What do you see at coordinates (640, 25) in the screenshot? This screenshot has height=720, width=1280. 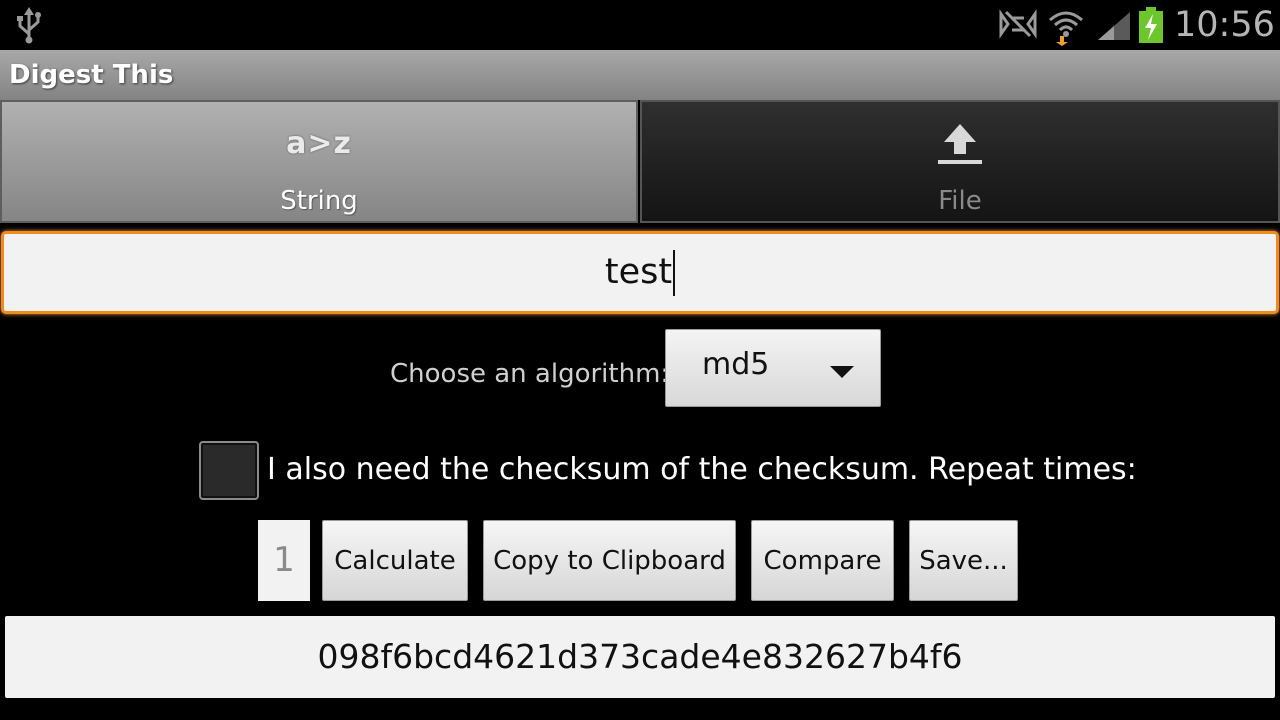 I see `status-bar: 10:56` at bounding box center [640, 25].